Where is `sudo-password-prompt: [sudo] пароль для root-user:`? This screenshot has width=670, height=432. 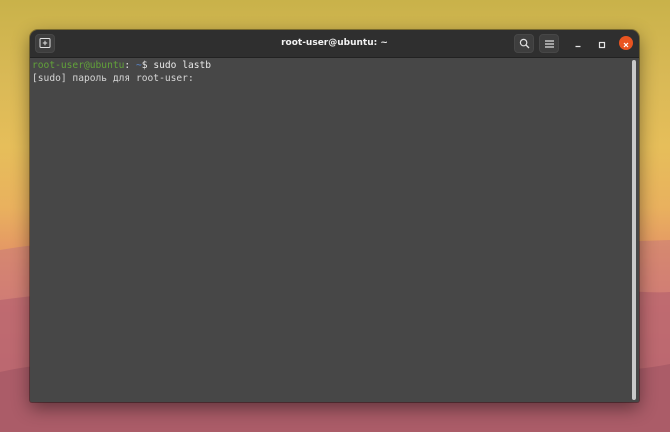 sudo-password-prompt: [sudo] пароль для root-user: is located at coordinates (113, 78).